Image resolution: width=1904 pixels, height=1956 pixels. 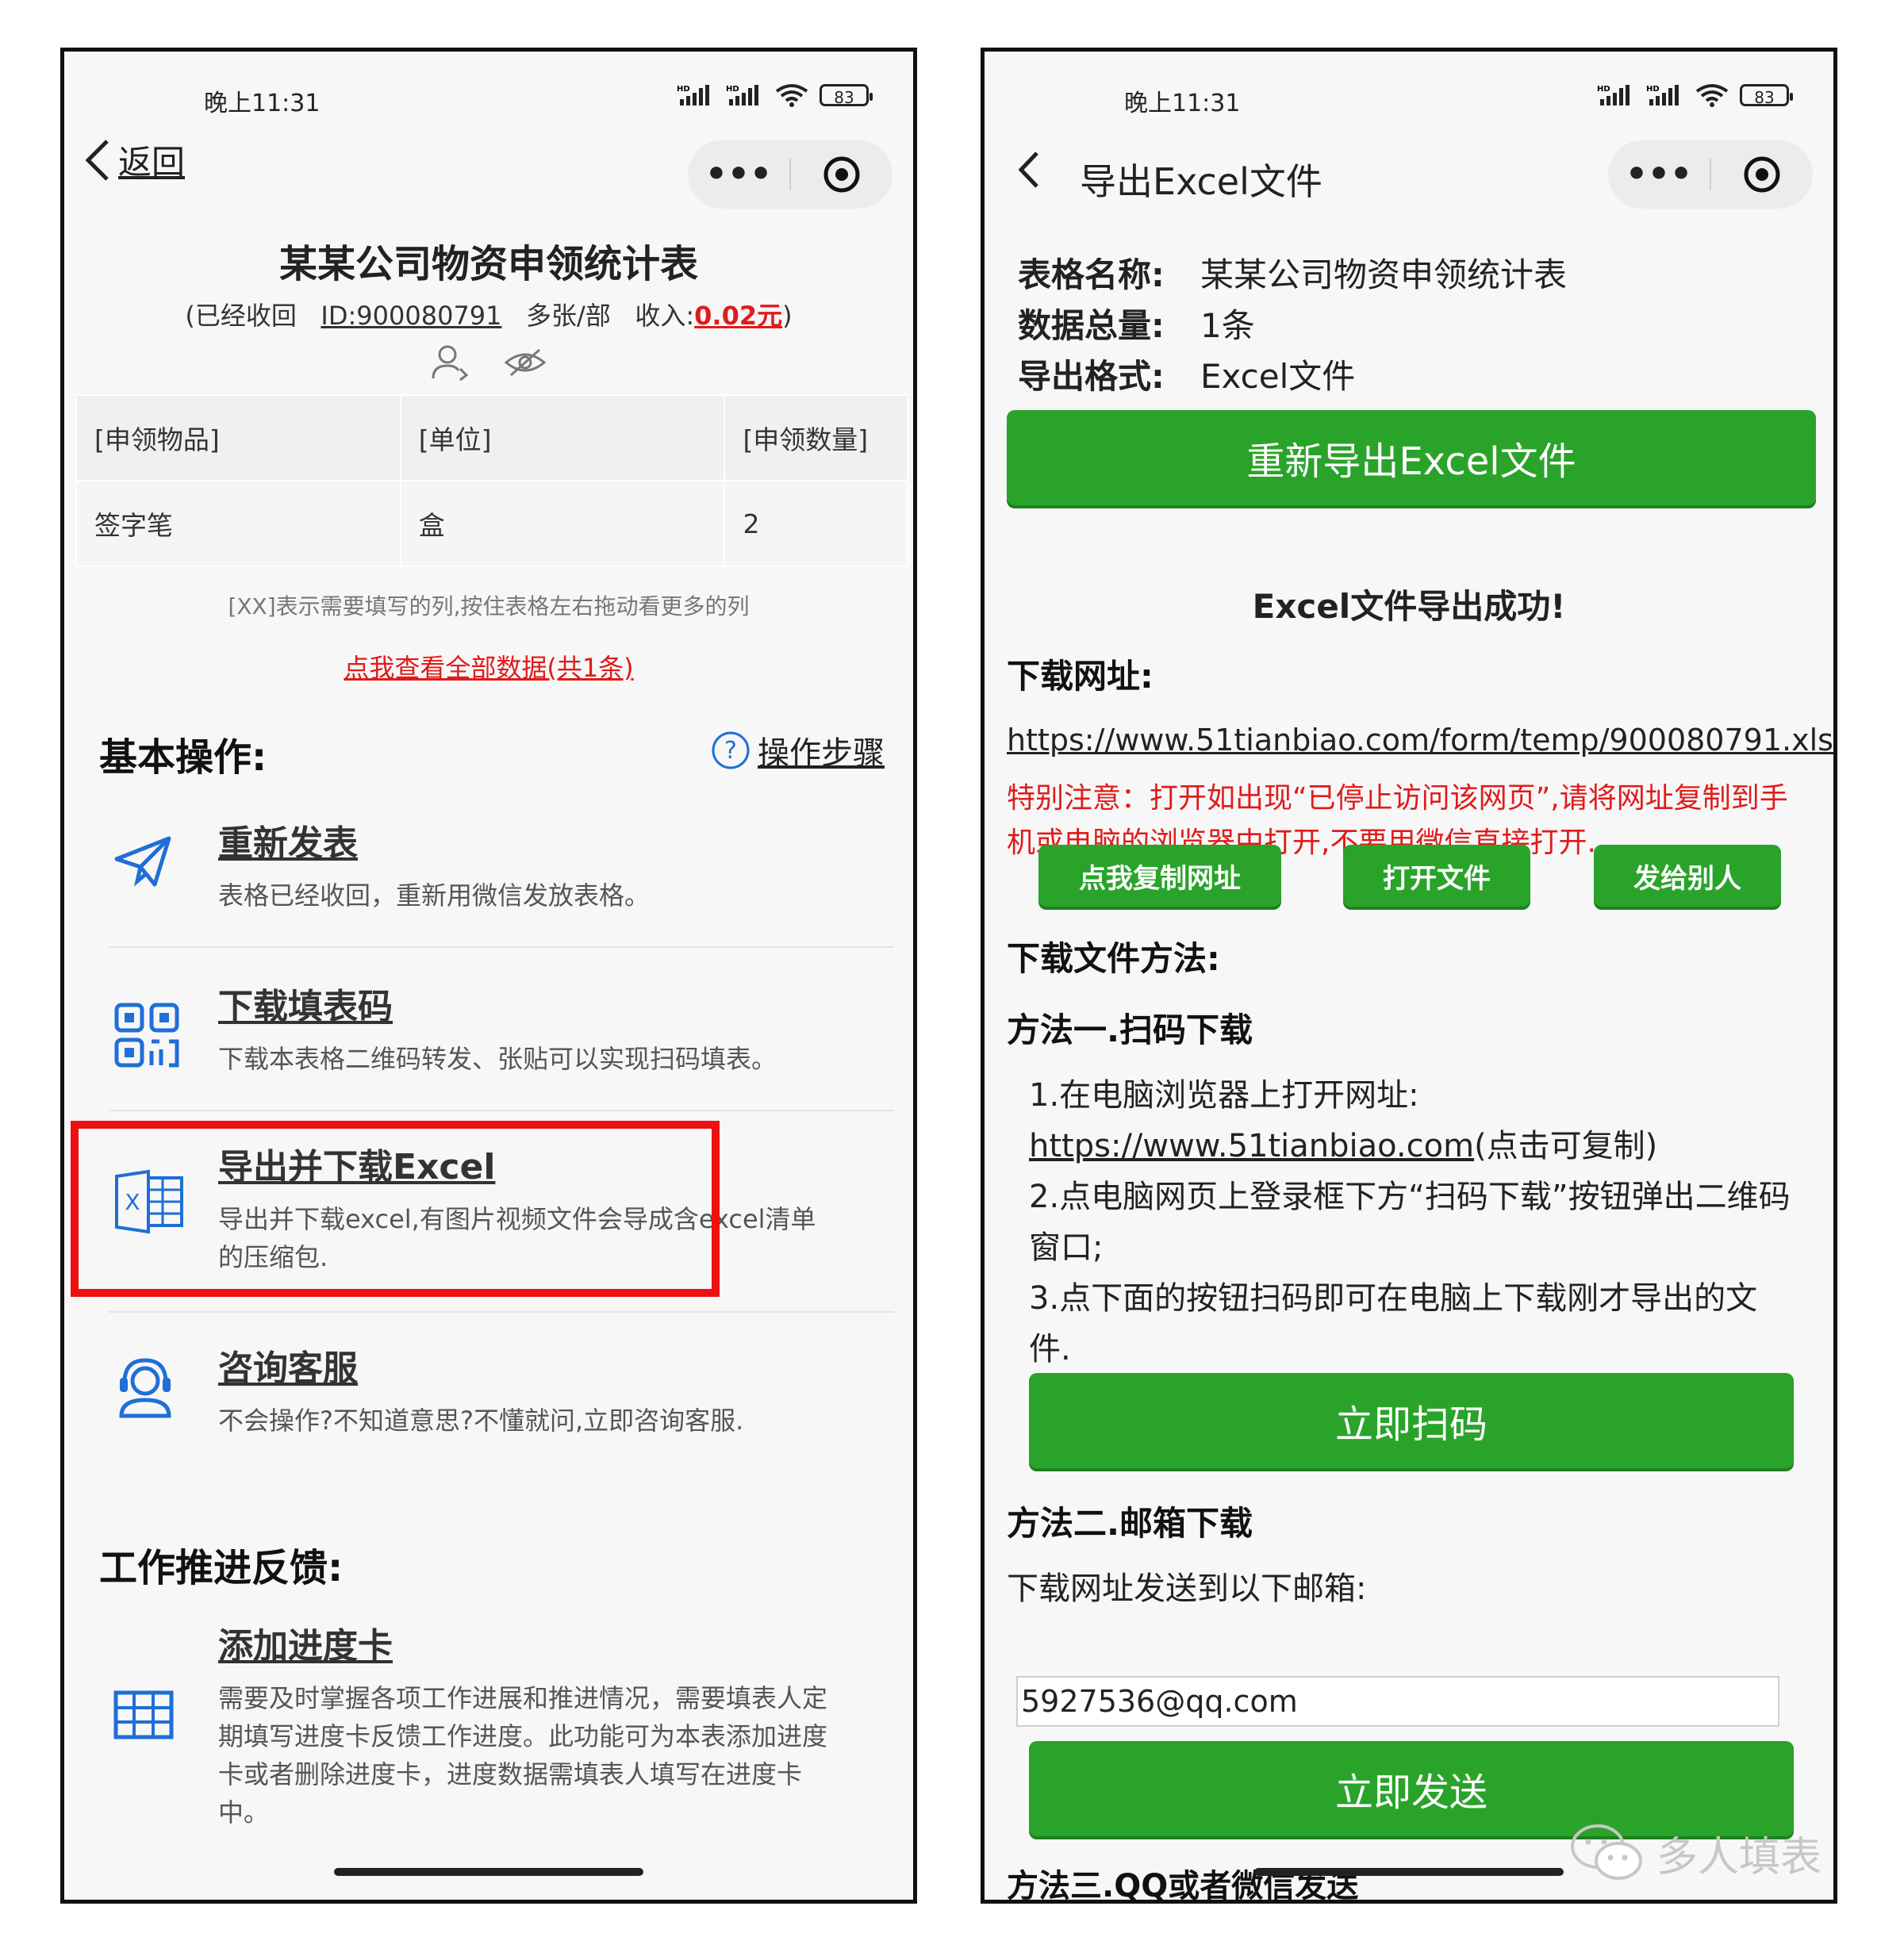 I want to click on op-title: 下载填表码, so click(x=305, y=1007).